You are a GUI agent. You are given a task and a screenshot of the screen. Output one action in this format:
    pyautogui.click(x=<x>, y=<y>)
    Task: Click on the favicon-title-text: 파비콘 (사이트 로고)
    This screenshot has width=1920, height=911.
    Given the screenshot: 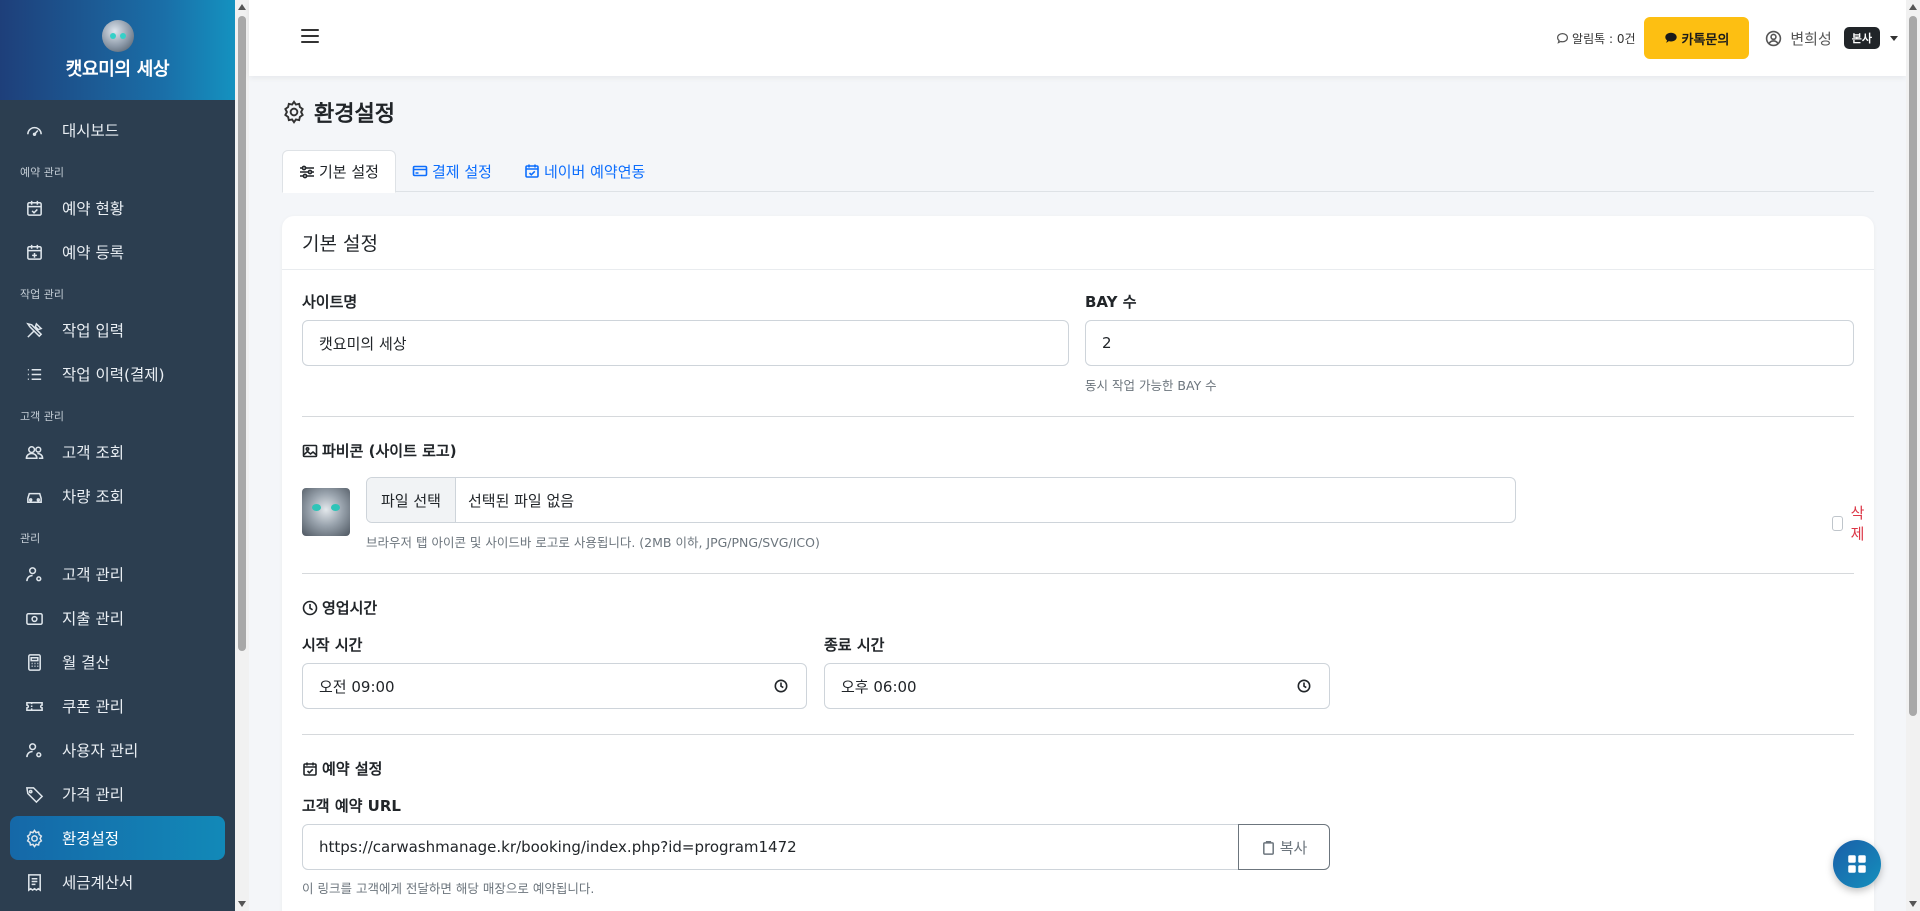 What is the action you would take?
    pyautogui.click(x=389, y=451)
    